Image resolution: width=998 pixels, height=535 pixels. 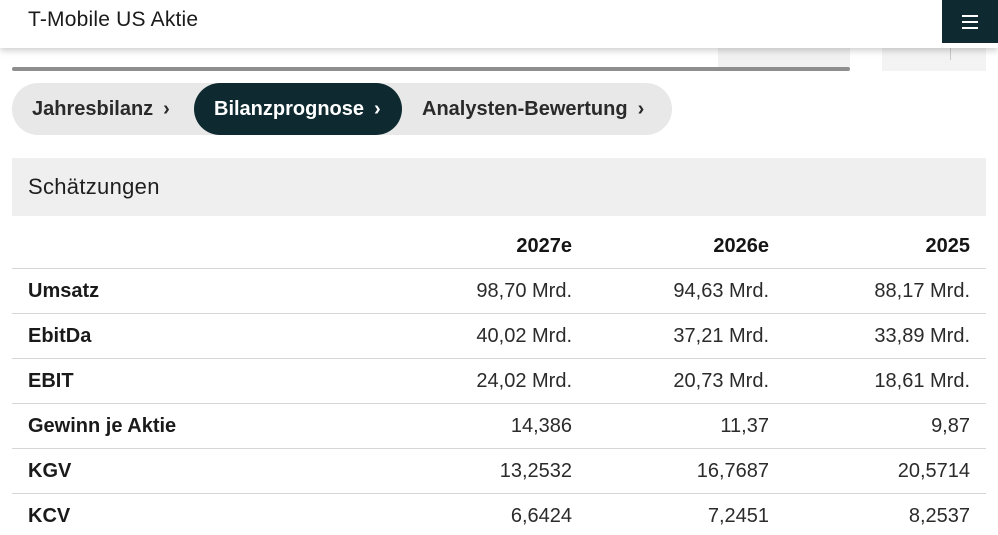 What do you see at coordinates (541, 426) in the screenshot?
I see `table-cell: 14,386` at bounding box center [541, 426].